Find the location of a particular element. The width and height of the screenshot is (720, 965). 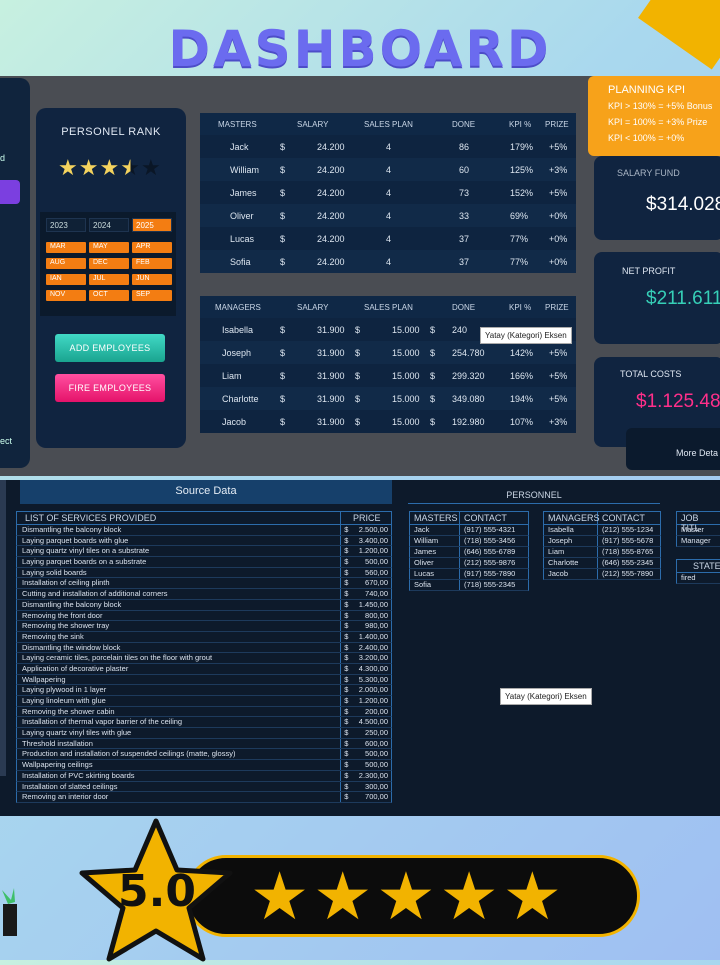

table-row: William $24.200 4 60 125% +3% is located at coordinates (388, 169).